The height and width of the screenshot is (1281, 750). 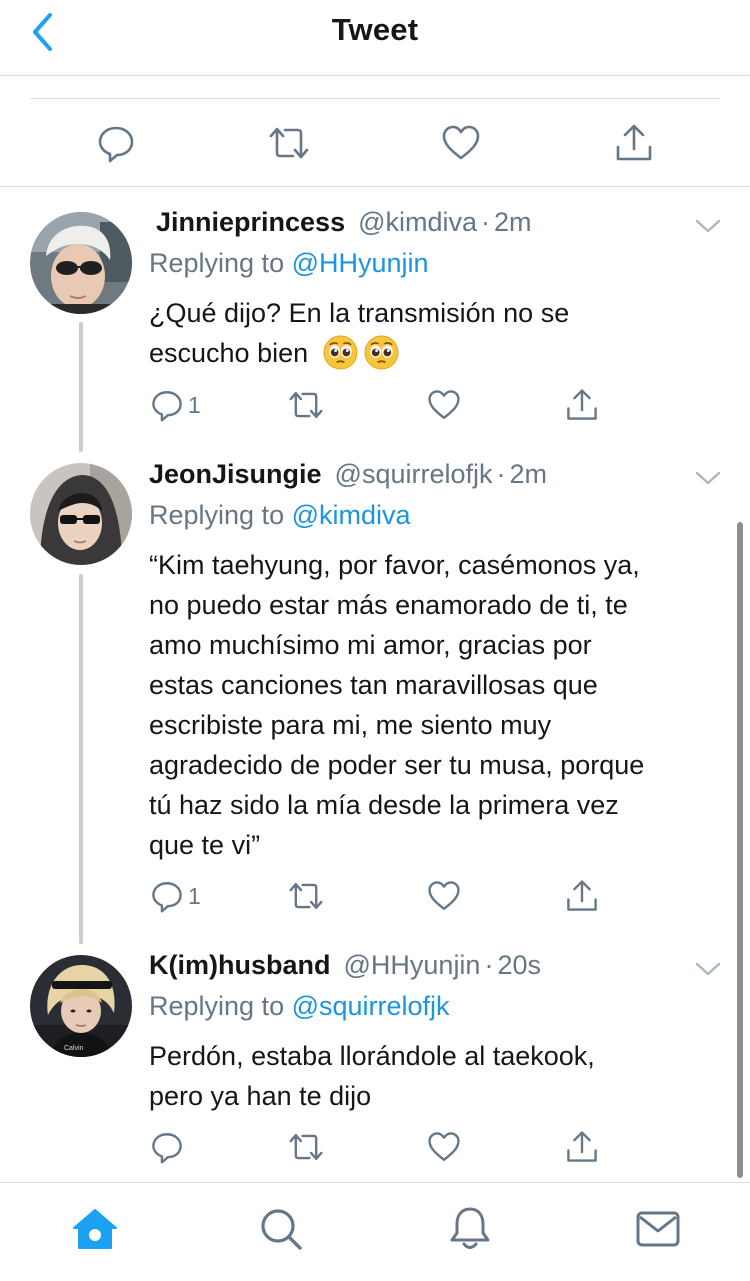 What do you see at coordinates (375, 1231) in the screenshot?
I see `bottom-tab-bar` at bounding box center [375, 1231].